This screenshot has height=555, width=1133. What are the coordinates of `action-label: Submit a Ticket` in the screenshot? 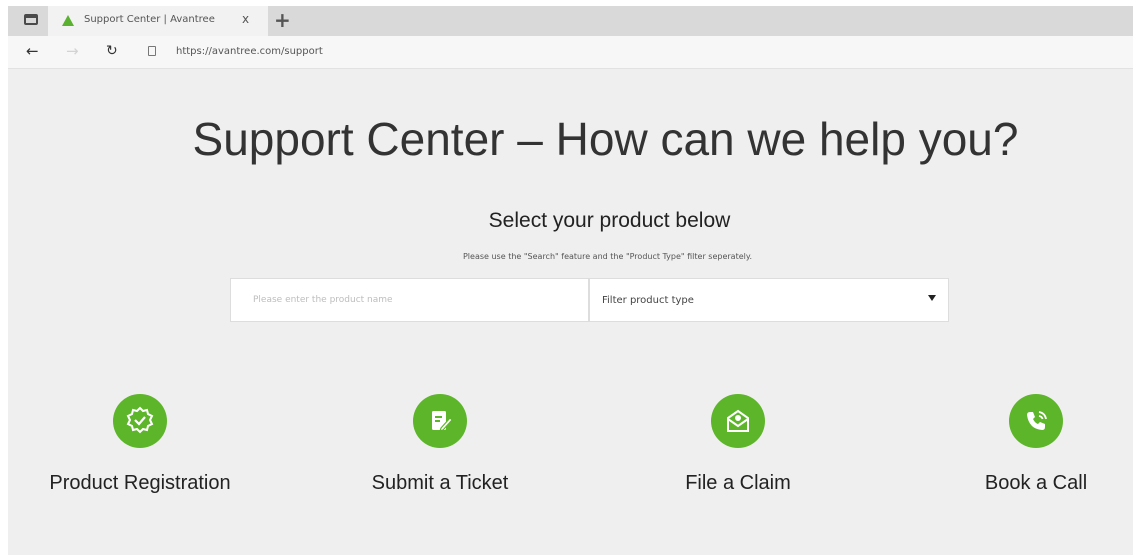 It's located at (440, 483).